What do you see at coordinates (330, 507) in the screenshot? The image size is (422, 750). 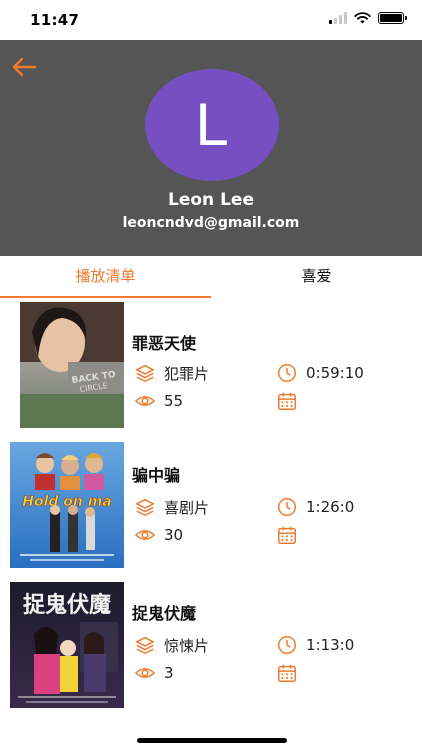 I see `duration-text: 1:26:0` at bounding box center [330, 507].